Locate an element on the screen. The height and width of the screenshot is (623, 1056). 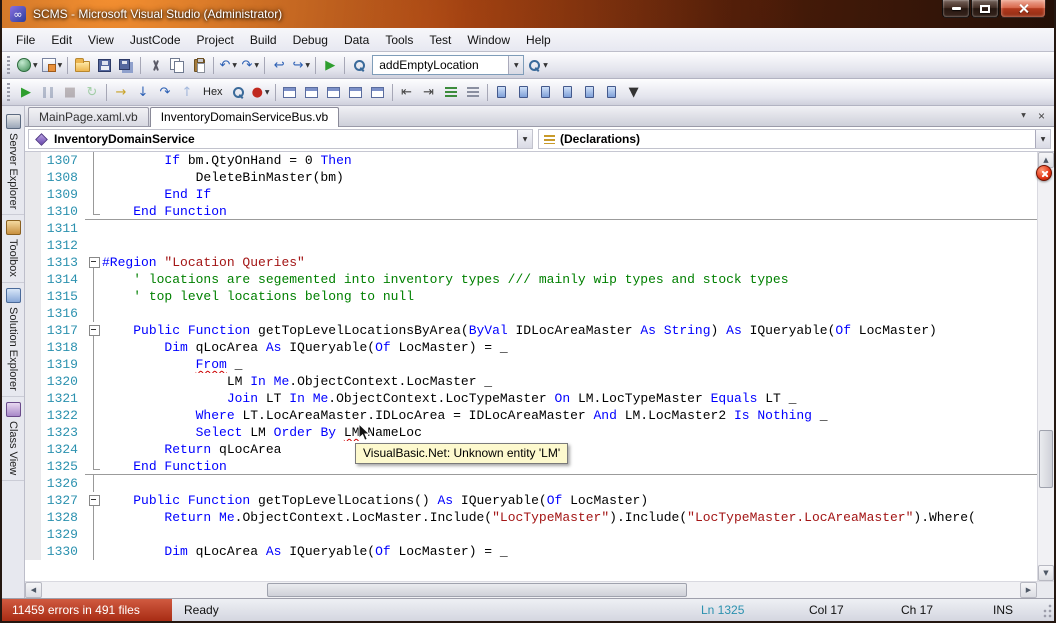
code-line: 1319 From _ is located at coordinates (531, 364).